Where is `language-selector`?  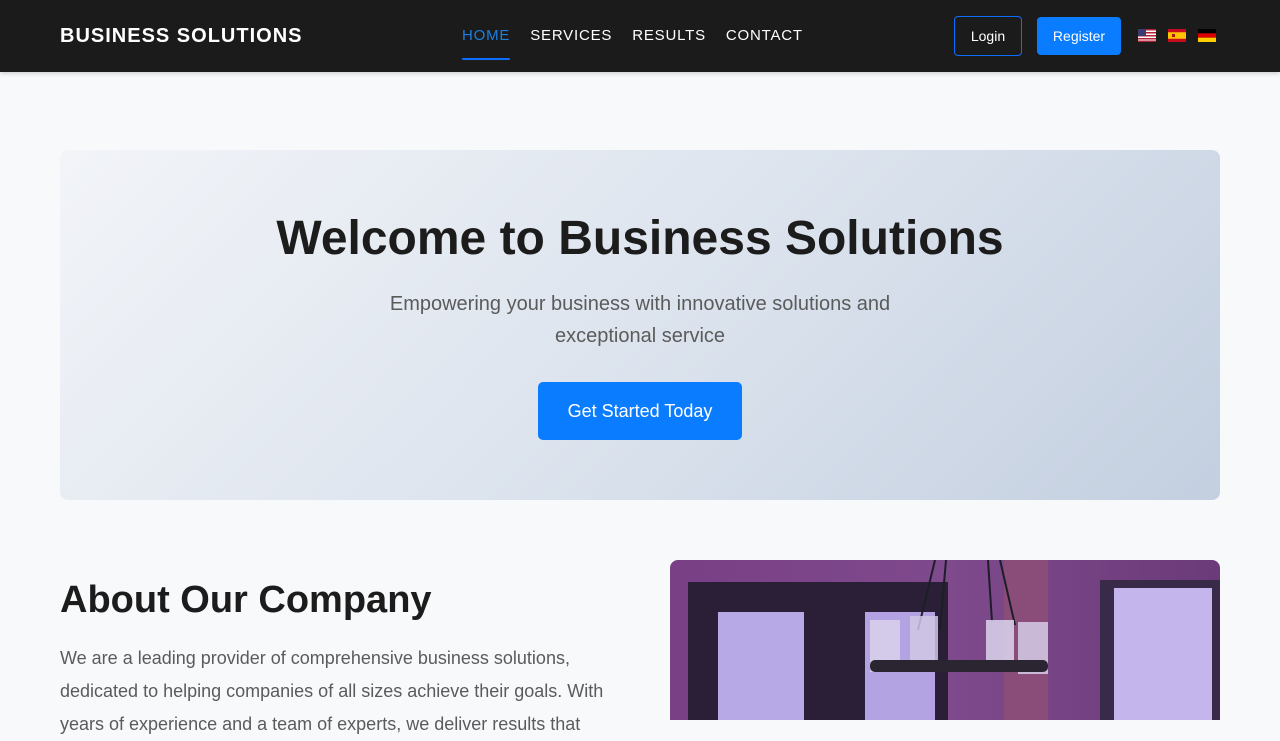 language-selector is located at coordinates (1177, 36).